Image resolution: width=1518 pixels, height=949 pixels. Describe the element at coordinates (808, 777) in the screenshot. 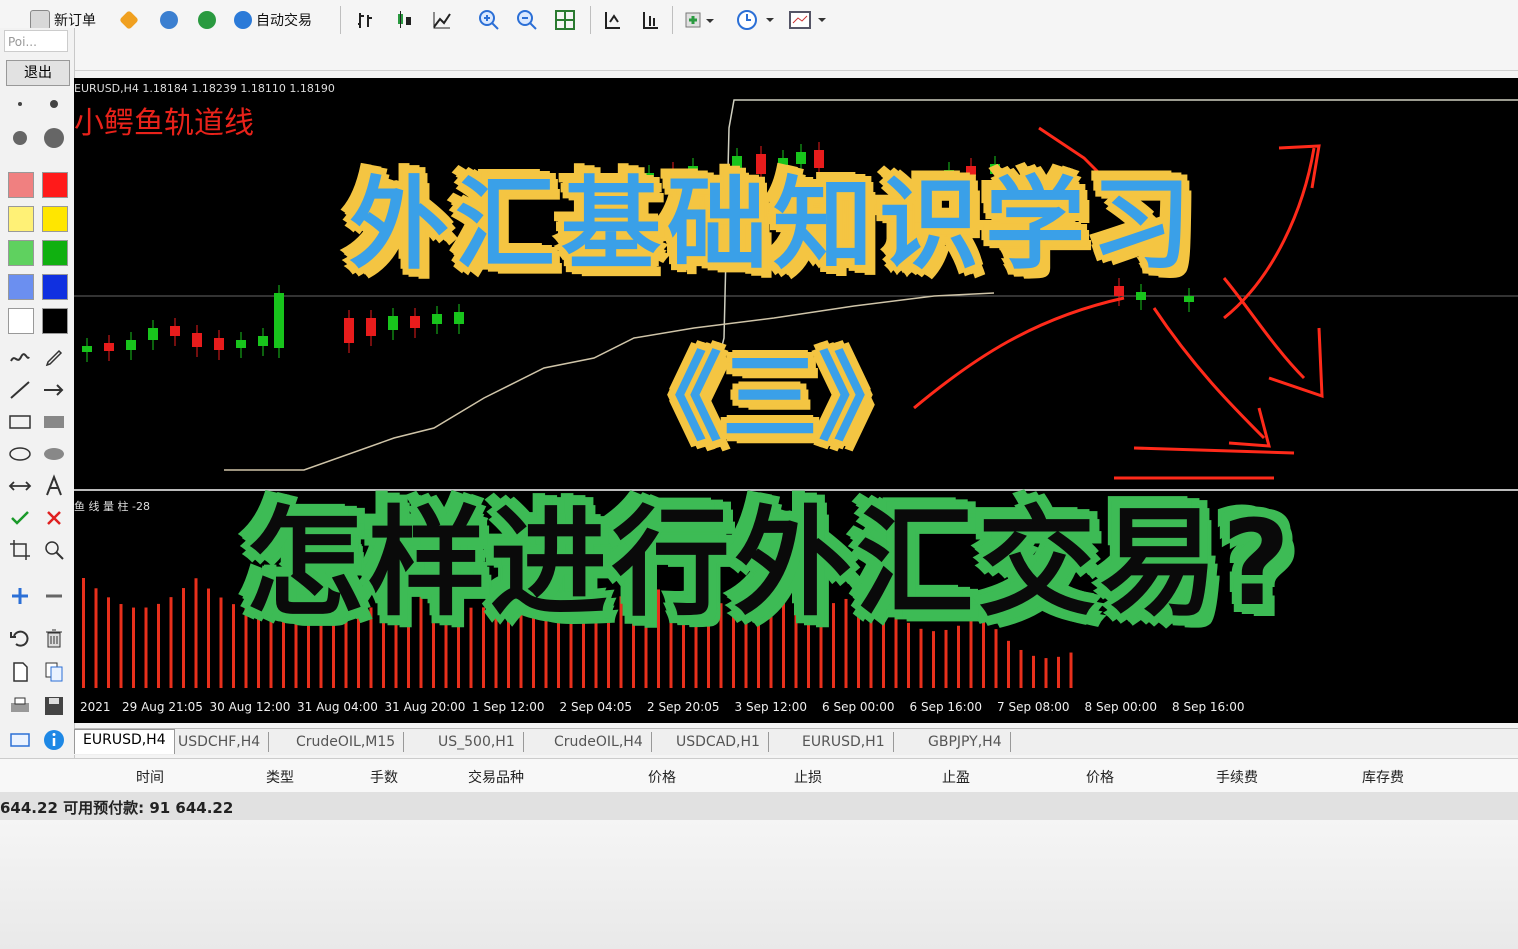

I see `terminal-column-header: 止损` at that location.